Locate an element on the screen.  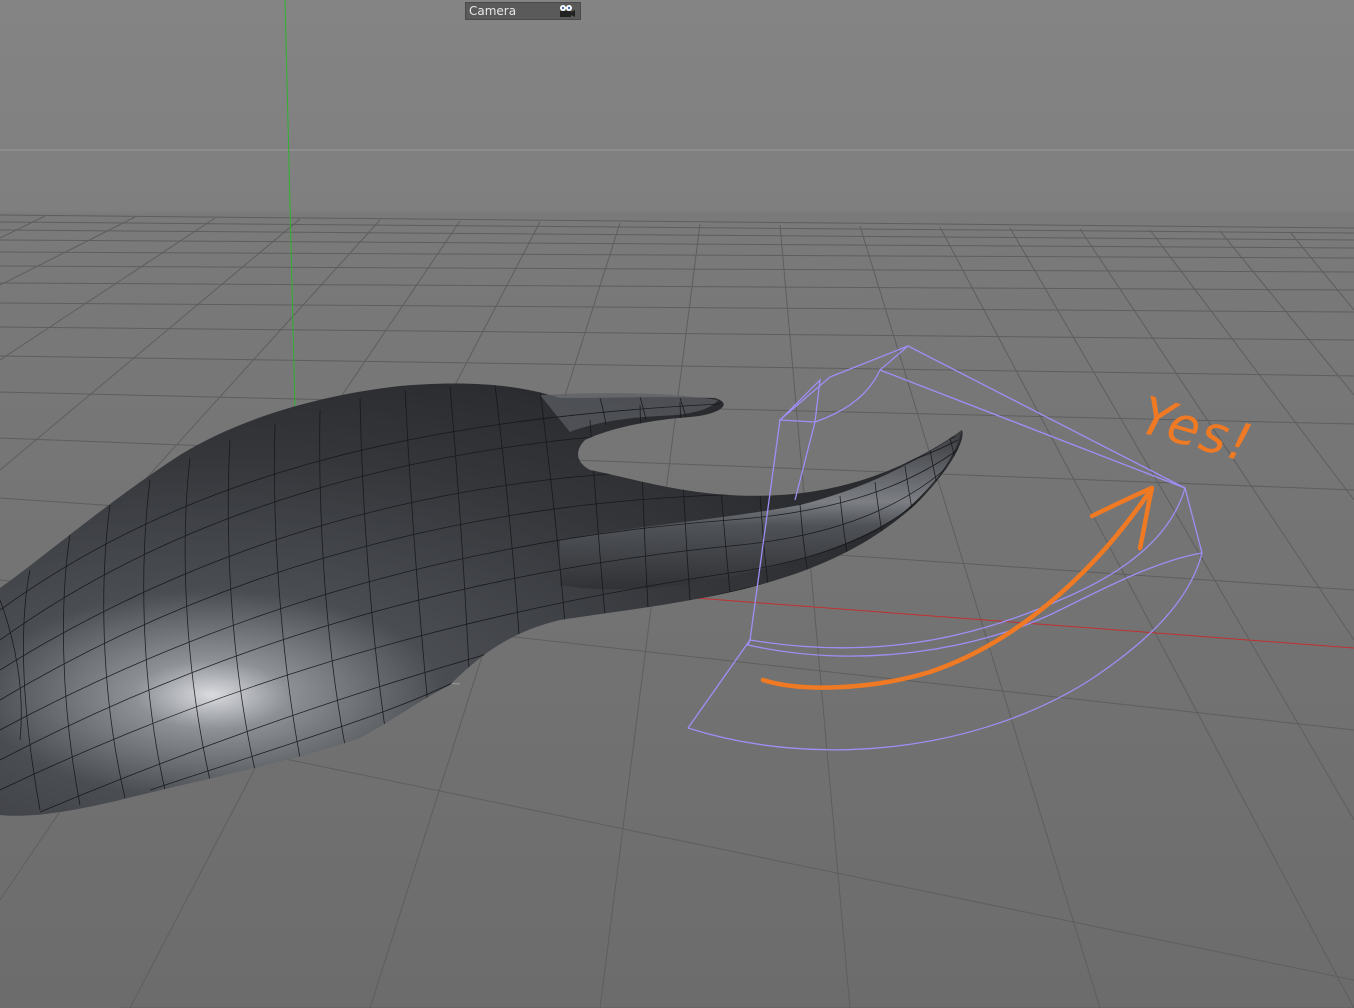
y-axis-line is located at coordinates (290, 204).